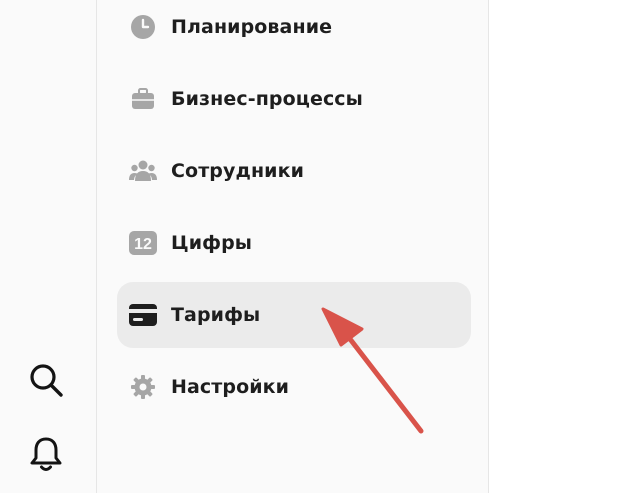  I want to click on sidebar-item-numbers: 12 Цифры, so click(294, 243).